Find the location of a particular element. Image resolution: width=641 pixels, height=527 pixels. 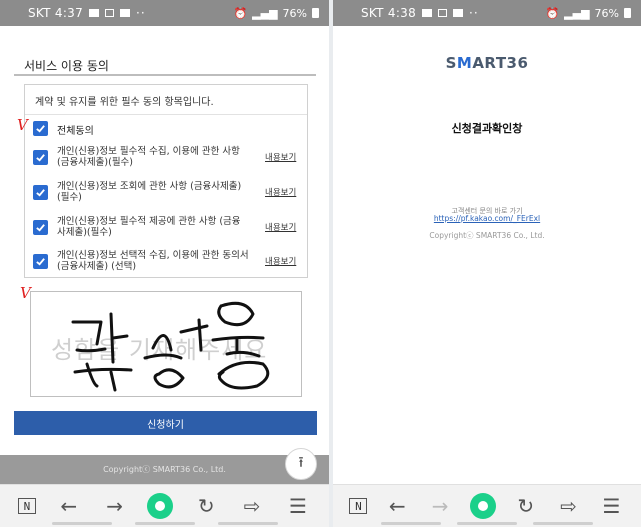

signature-pad: 성함을 기재해주세요 is located at coordinates (166, 344).